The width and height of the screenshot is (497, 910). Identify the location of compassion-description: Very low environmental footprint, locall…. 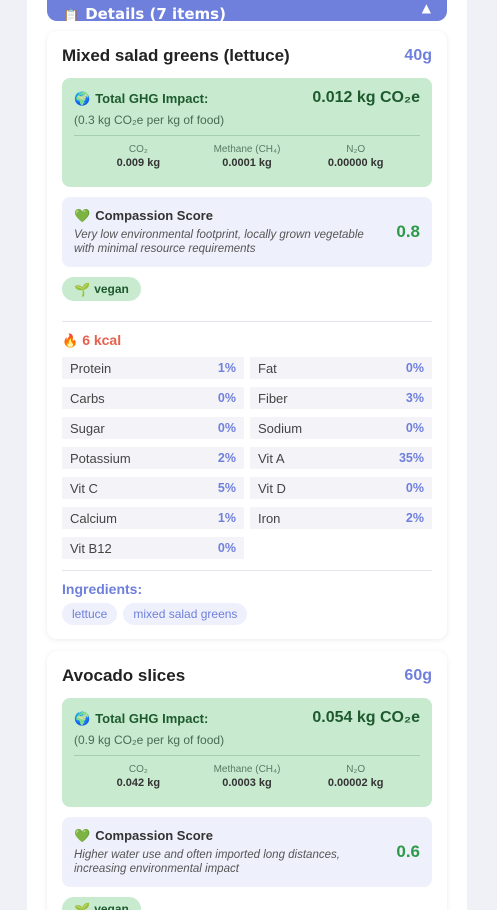
(219, 242).